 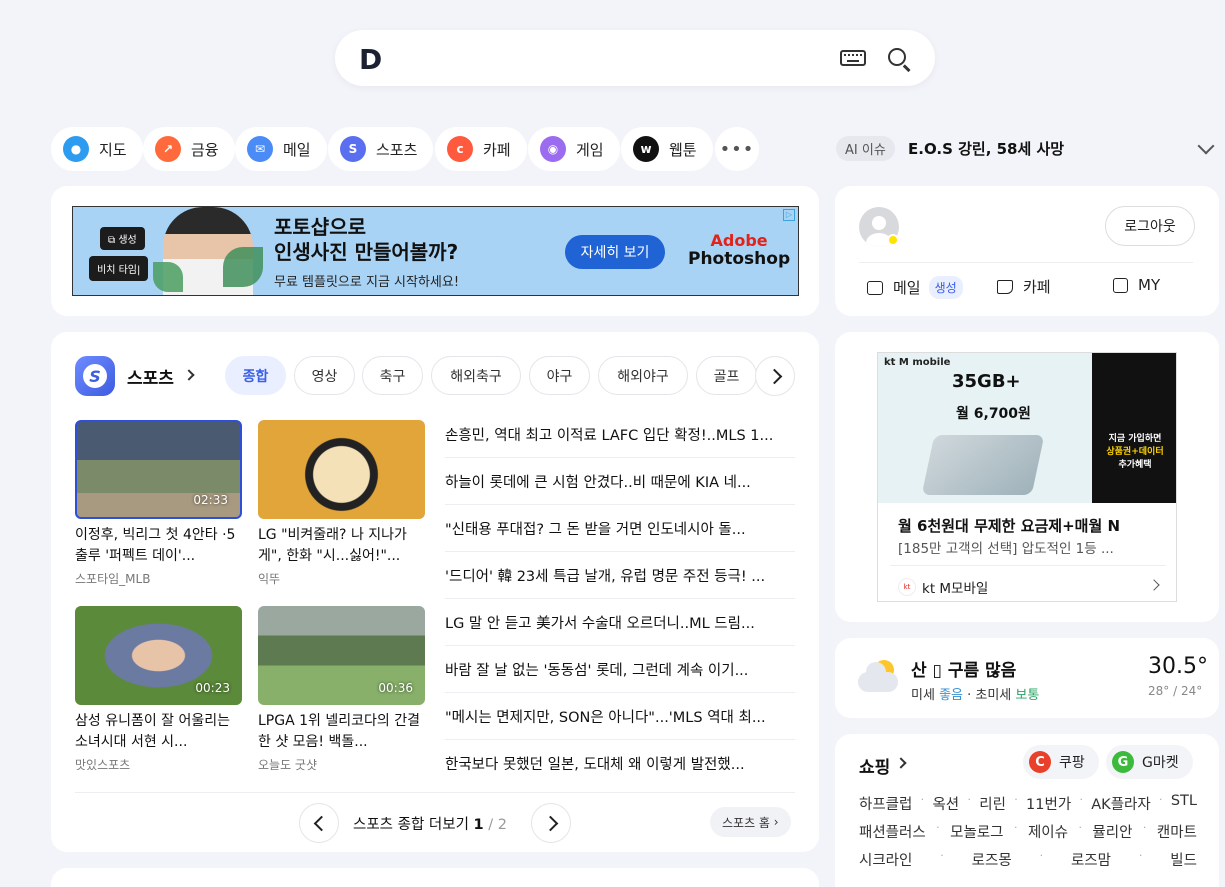 What do you see at coordinates (943, 587) in the screenshot?
I see `advertiser: kt kt M모바일` at bounding box center [943, 587].